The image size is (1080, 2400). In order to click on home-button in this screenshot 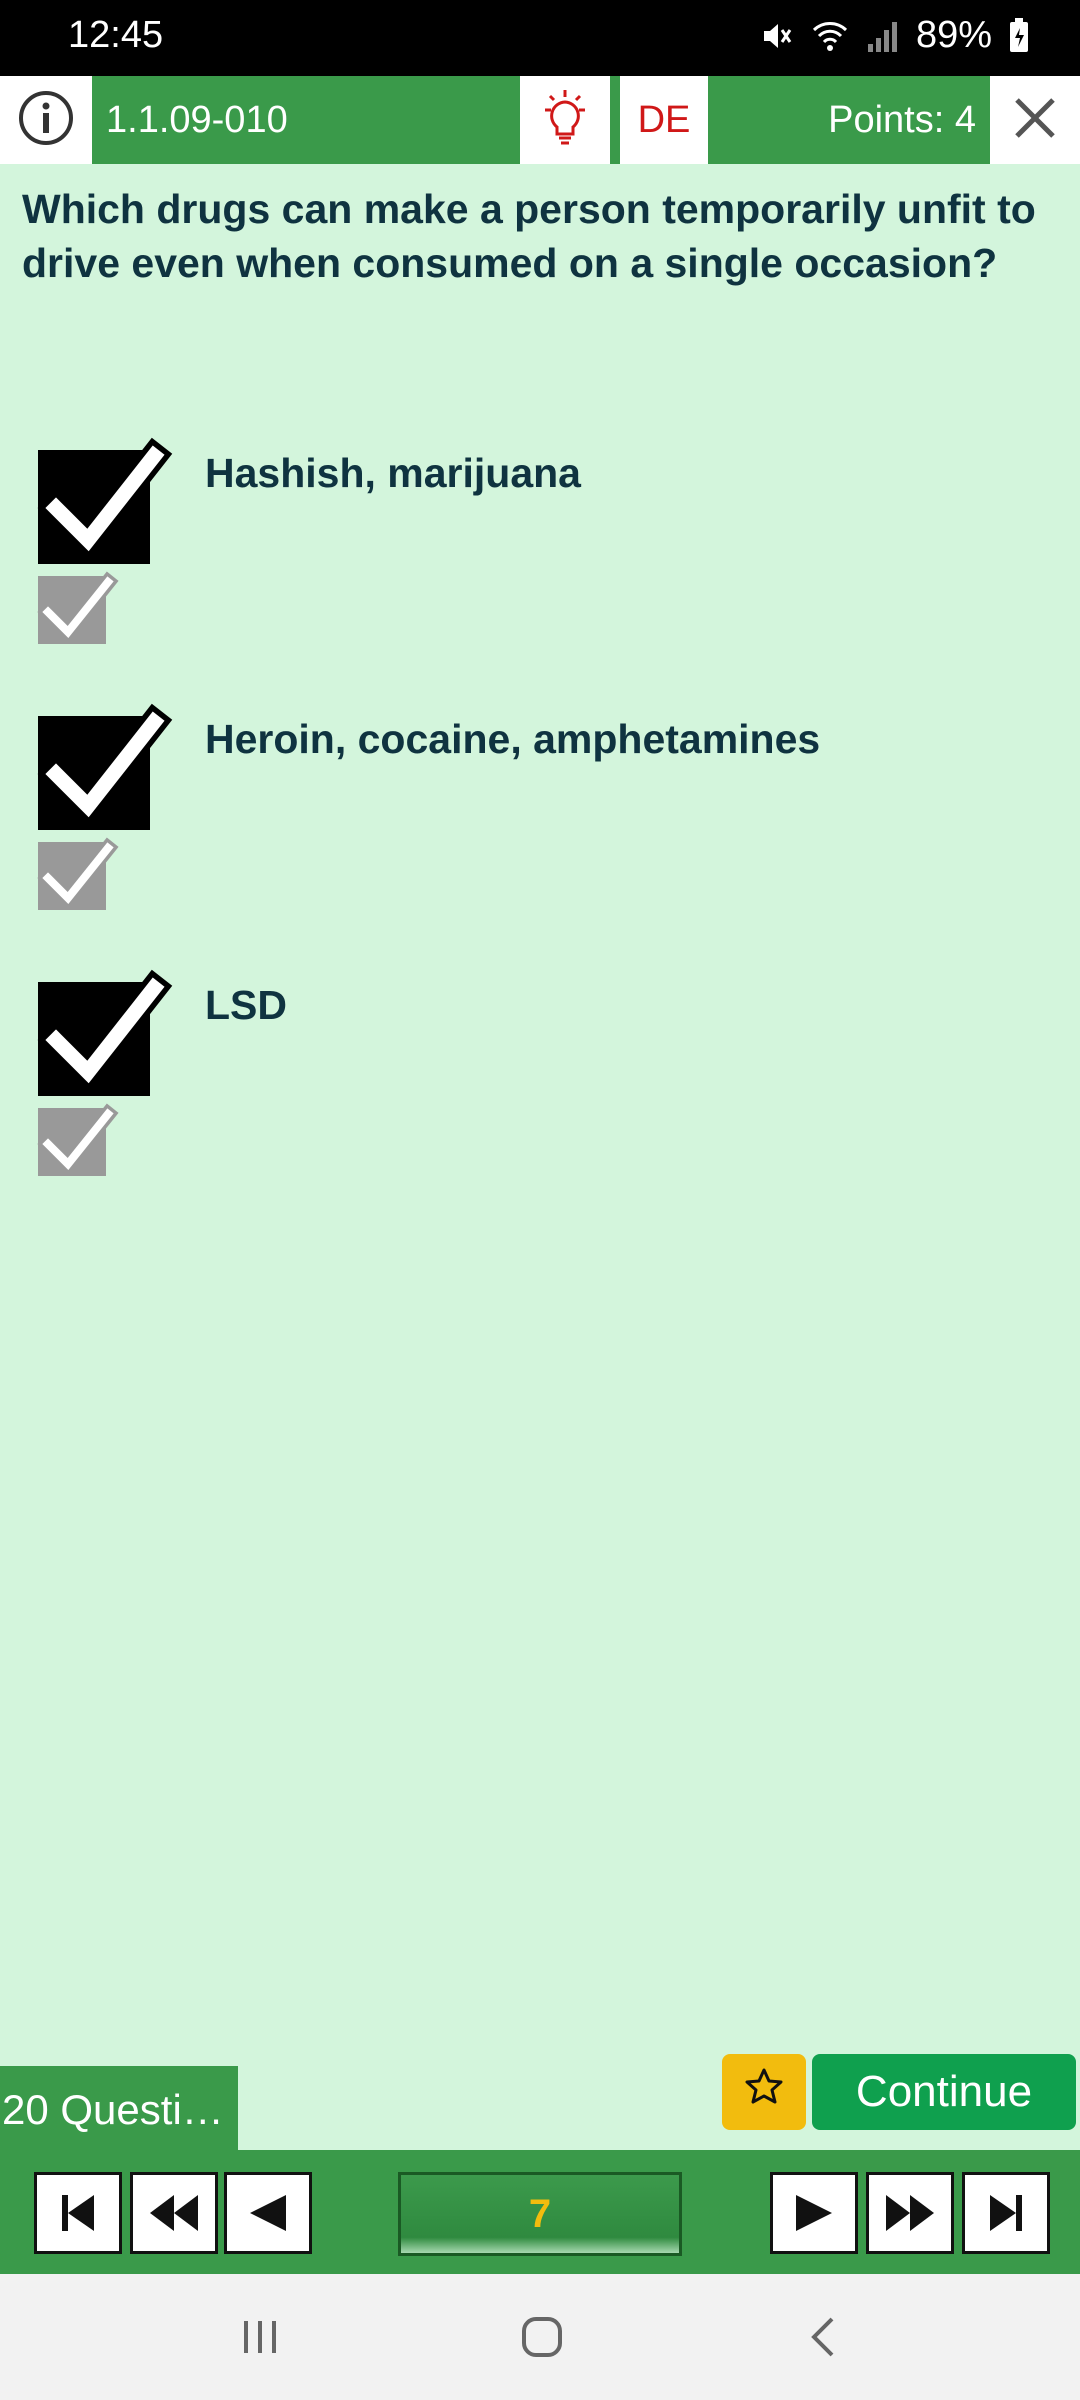, I will do `click(542, 2337)`.